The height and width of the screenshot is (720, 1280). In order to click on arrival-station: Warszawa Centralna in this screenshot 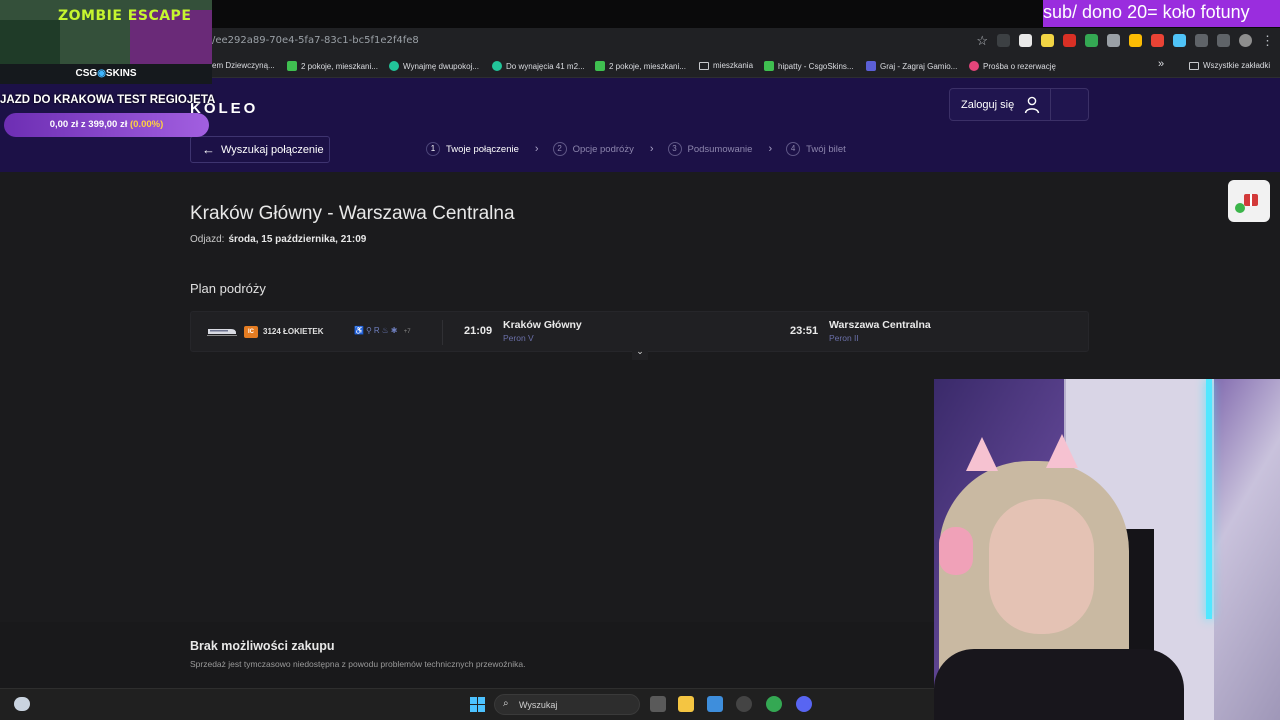, I will do `click(880, 325)`.